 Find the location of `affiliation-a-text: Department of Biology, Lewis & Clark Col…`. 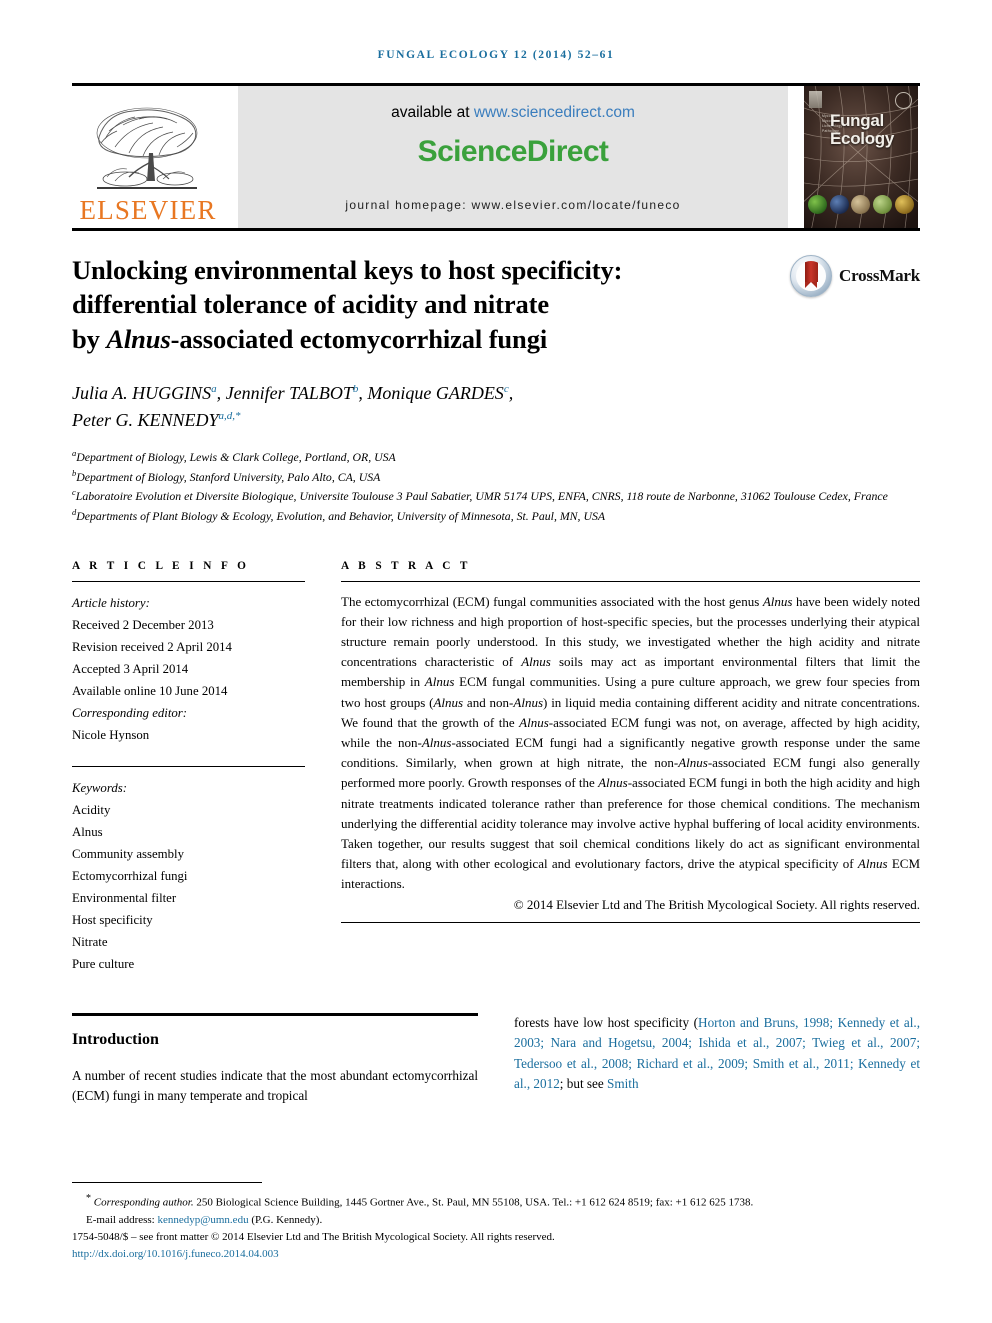

affiliation-a-text: Department of Biology, Lewis & Clark Col… is located at coordinates (236, 457).